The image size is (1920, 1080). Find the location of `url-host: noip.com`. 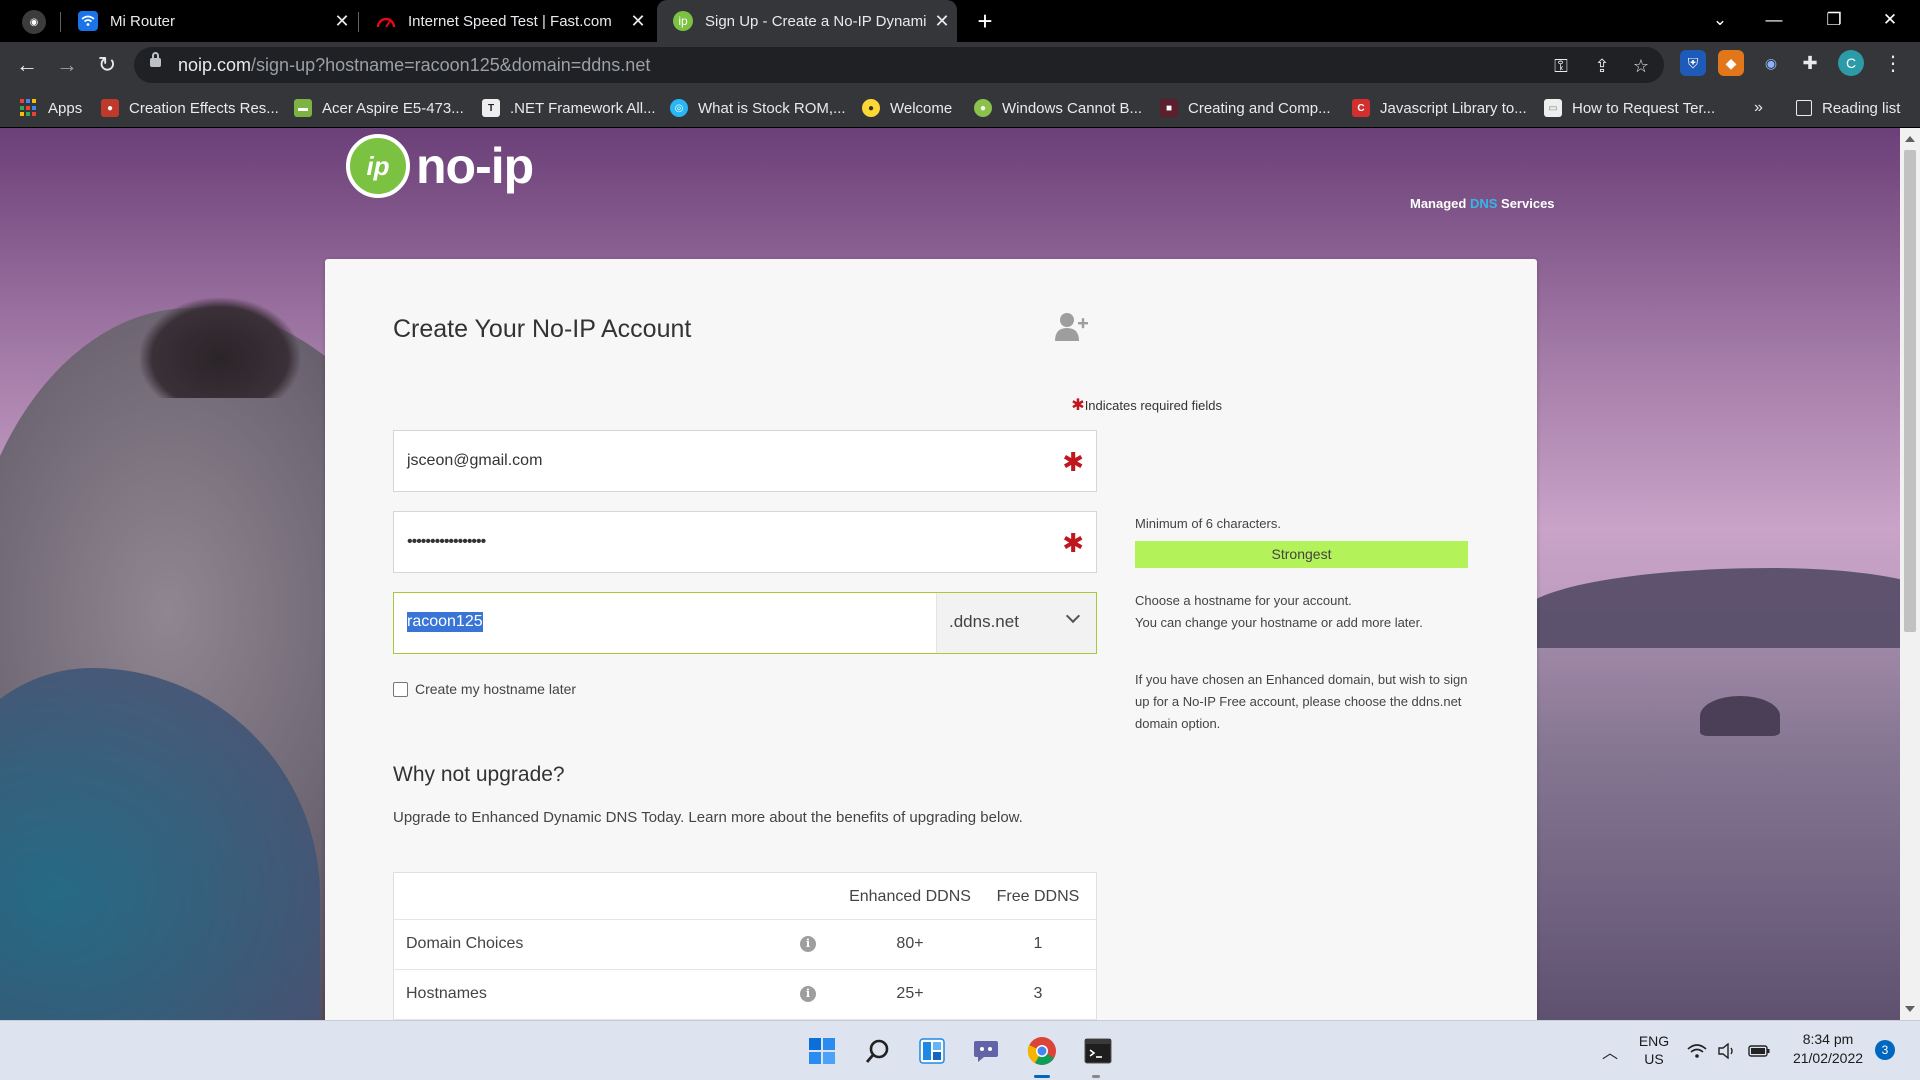

url-host: noip.com is located at coordinates (215, 65).